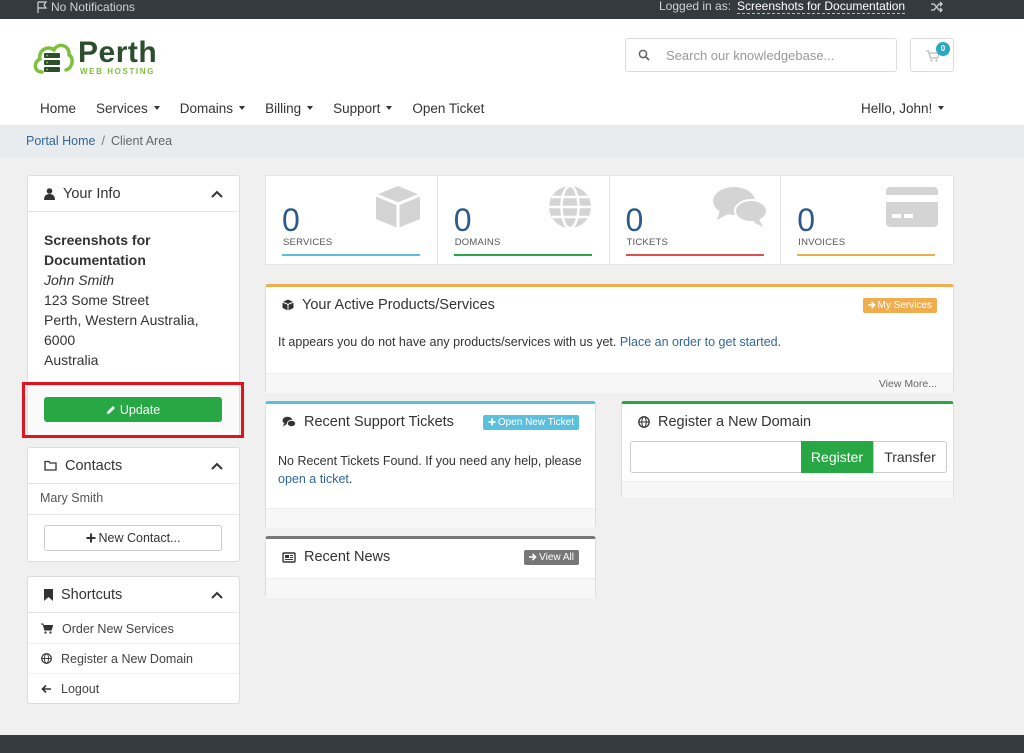  What do you see at coordinates (121, 320) in the screenshot?
I see `address-city-state: Perth, Western Australia,` at bounding box center [121, 320].